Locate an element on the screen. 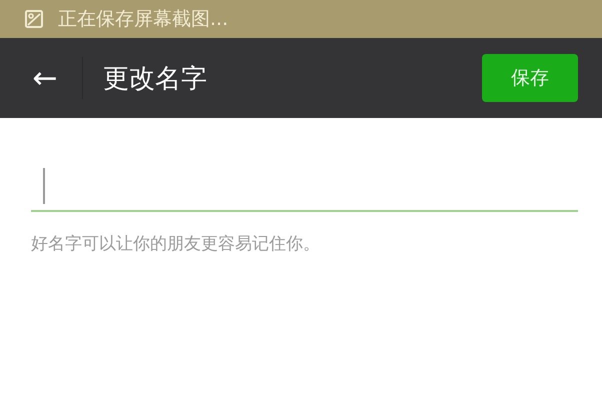 This screenshot has height=402, width=602. page-title: 更改名字 is located at coordinates (155, 79).